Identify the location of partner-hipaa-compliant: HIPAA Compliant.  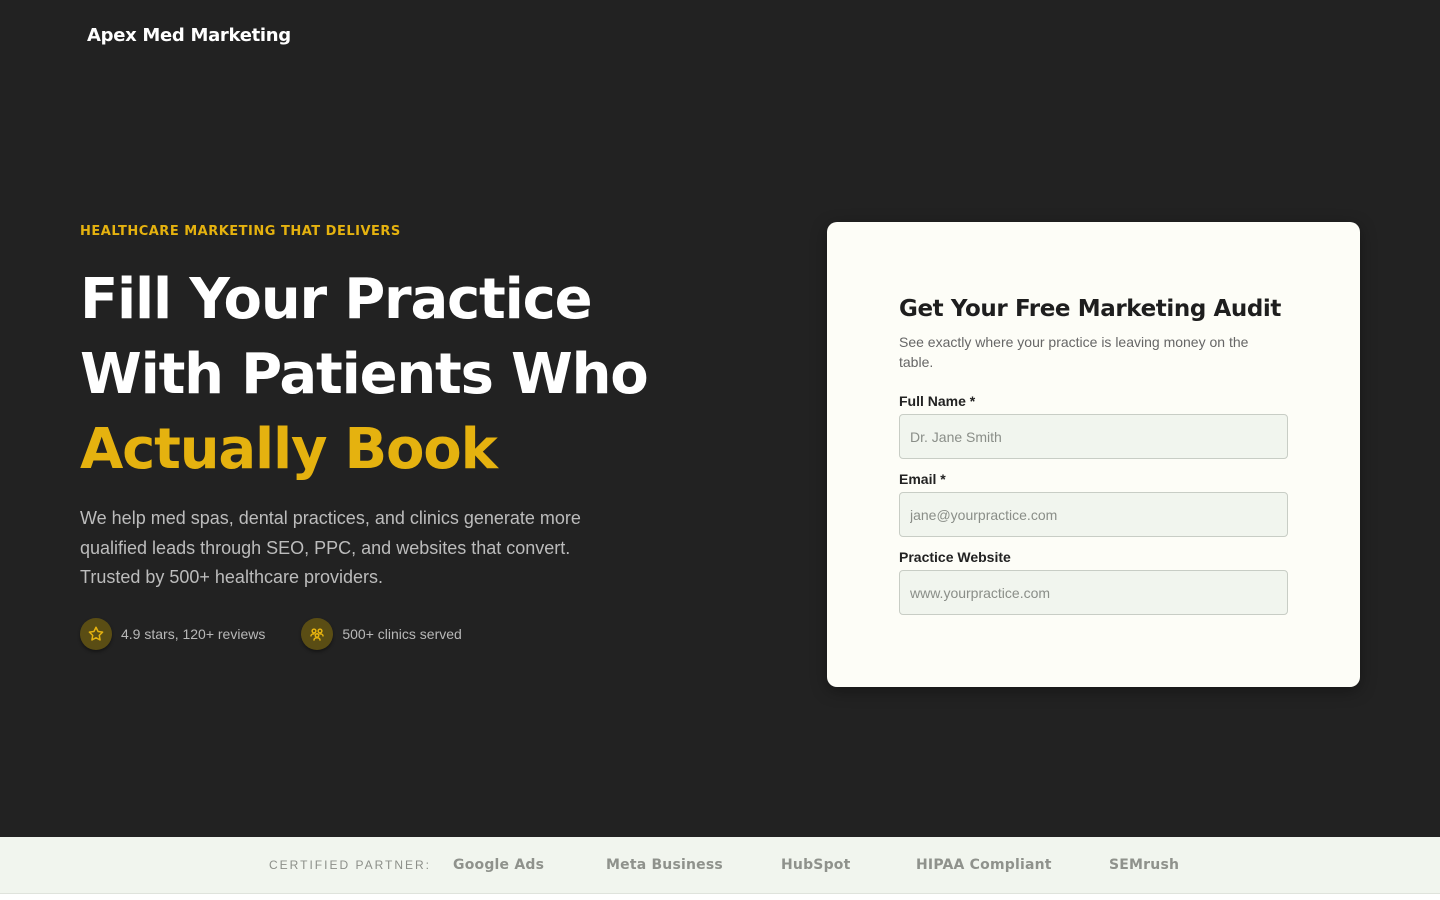
(984, 865).